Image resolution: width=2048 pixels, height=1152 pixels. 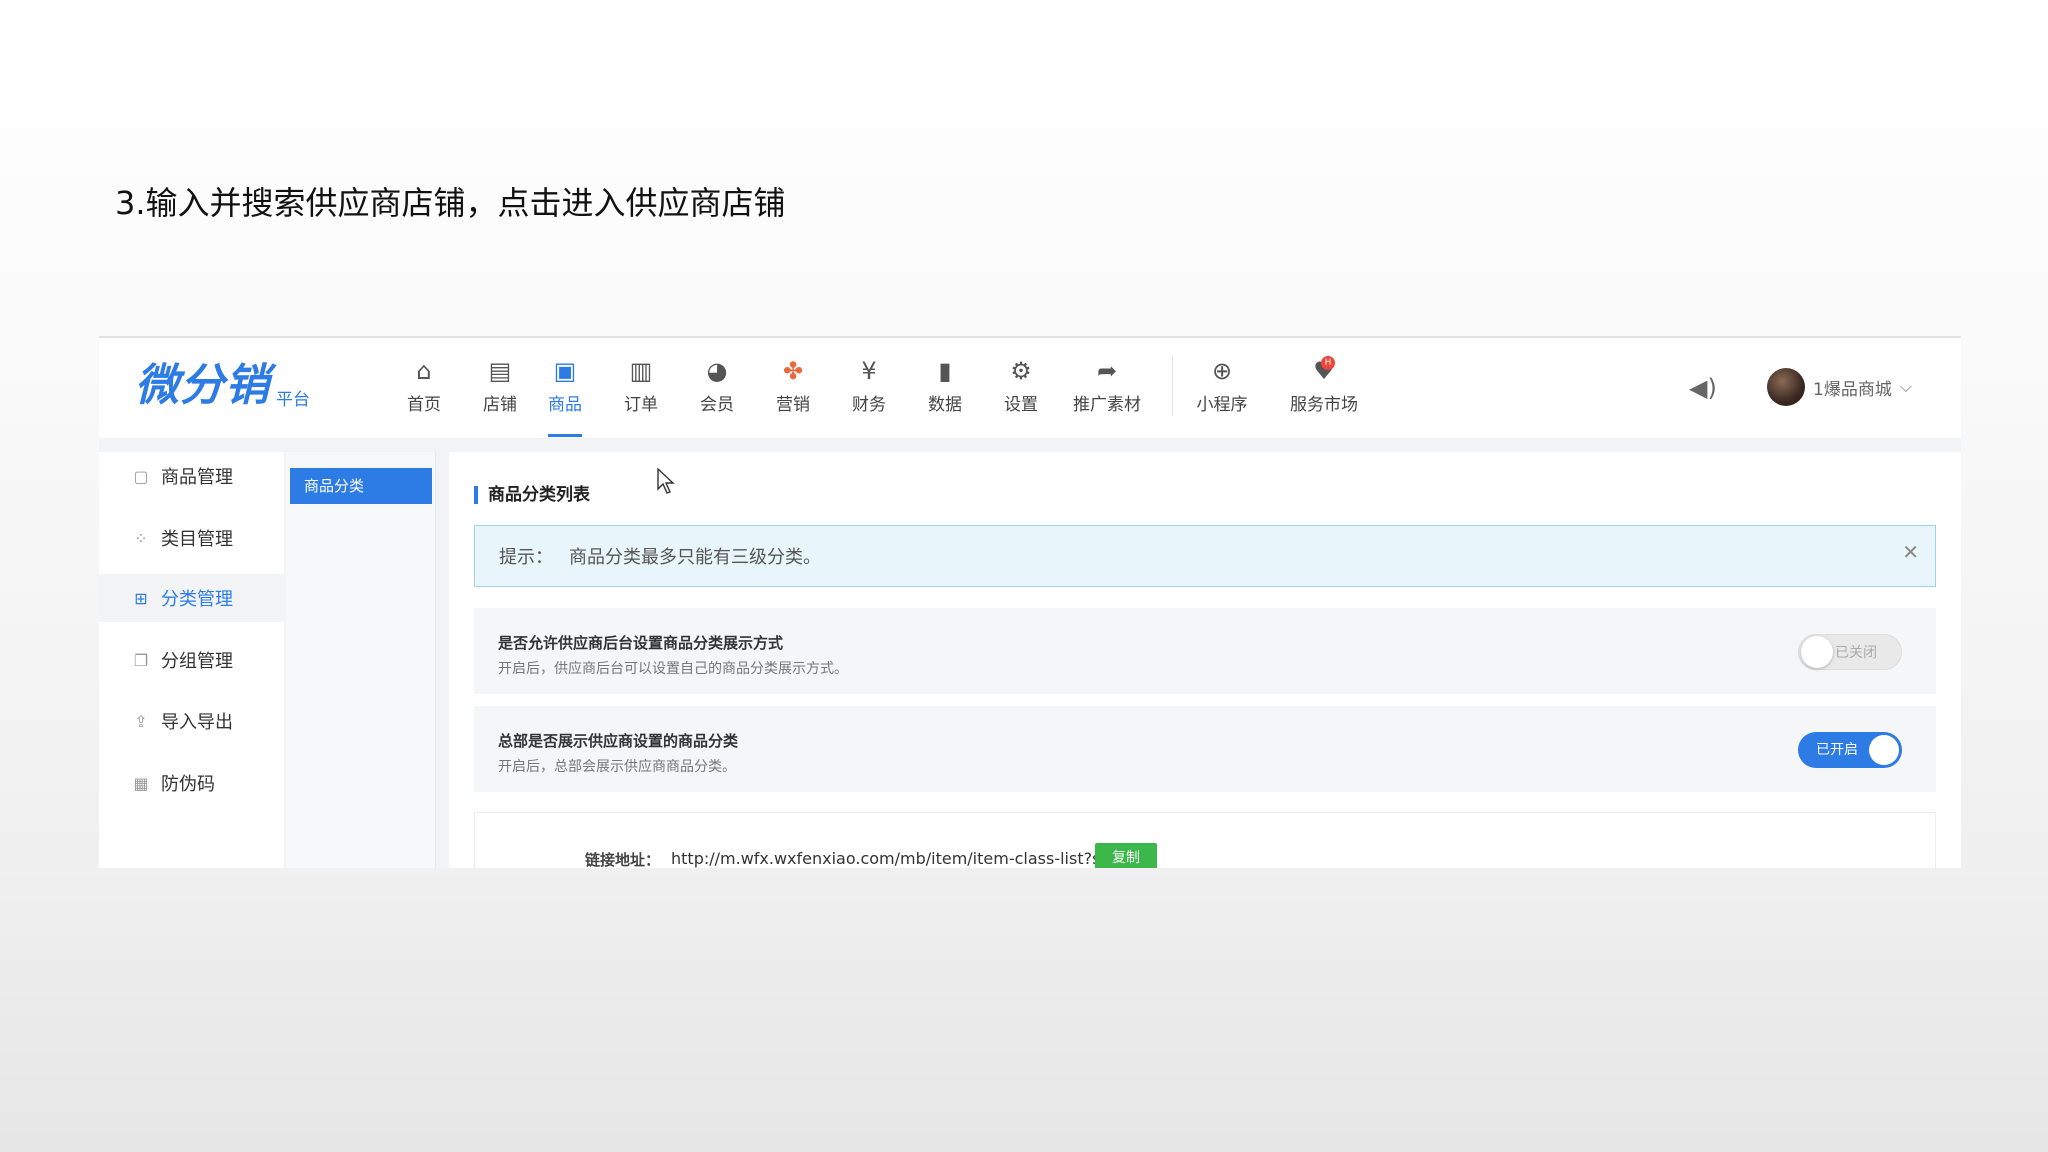 What do you see at coordinates (188, 784) in the screenshot?
I see `sidebar-item-label: 防伪码` at bounding box center [188, 784].